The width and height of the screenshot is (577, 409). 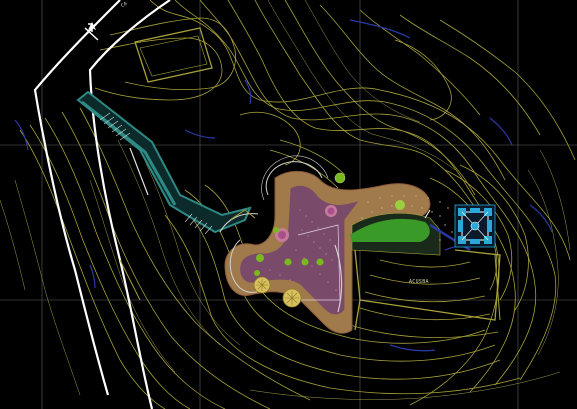 I want to click on area-label: ACUSBA, so click(x=419, y=282).